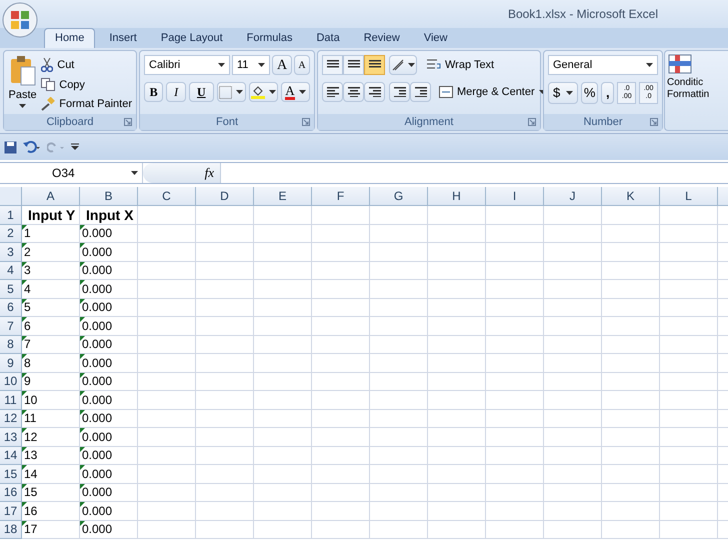 This screenshot has width=728, height=546. Describe the element at coordinates (589, 93) in the screenshot. I see `percent-button: %` at that location.